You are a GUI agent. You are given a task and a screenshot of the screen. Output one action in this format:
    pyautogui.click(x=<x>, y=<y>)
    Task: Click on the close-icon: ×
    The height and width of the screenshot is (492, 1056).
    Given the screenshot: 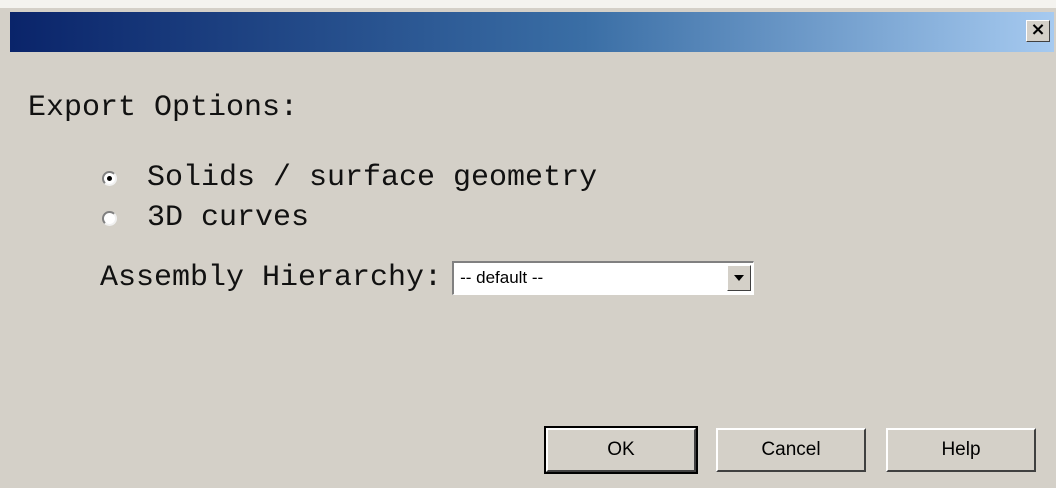 What is the action you would take?
    pyautogui.click(x=1038, y=29)
    